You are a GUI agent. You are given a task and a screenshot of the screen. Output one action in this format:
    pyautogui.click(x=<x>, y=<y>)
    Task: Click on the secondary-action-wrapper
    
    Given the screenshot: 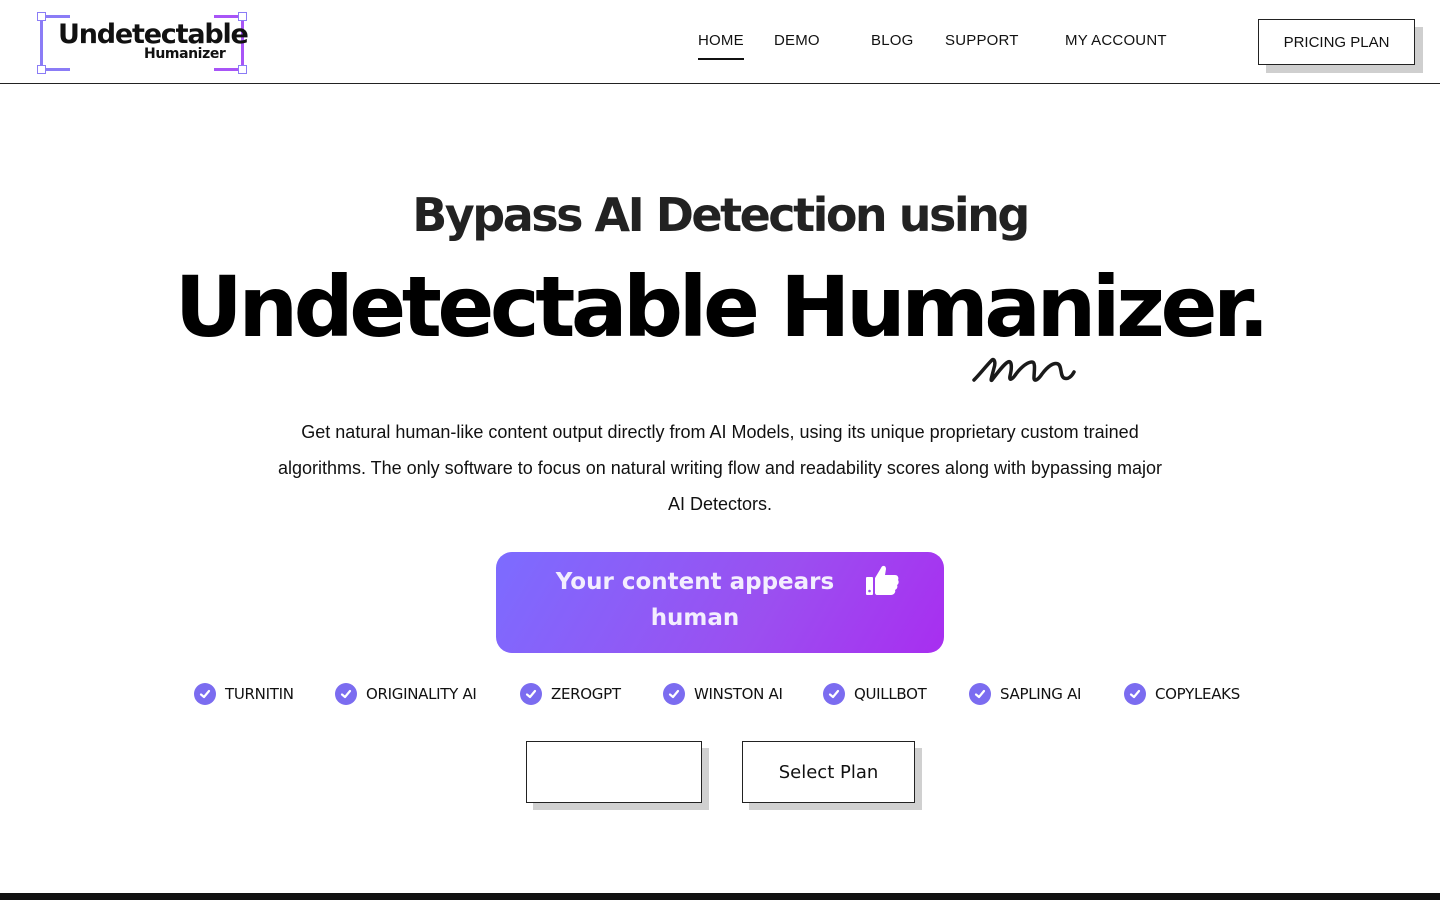 What is the action you would take?
    pyautogui.click(x=617, y=775)
    